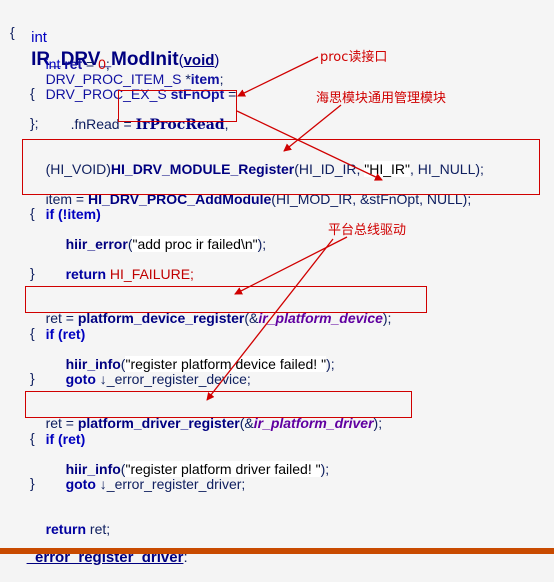 Image resolution: width=554 pixels, height=582 pixels. Describe the element at coordinates (150, 274) in the screenshot. I see `value-hi-failure: HI_FAILURE;` at that location.